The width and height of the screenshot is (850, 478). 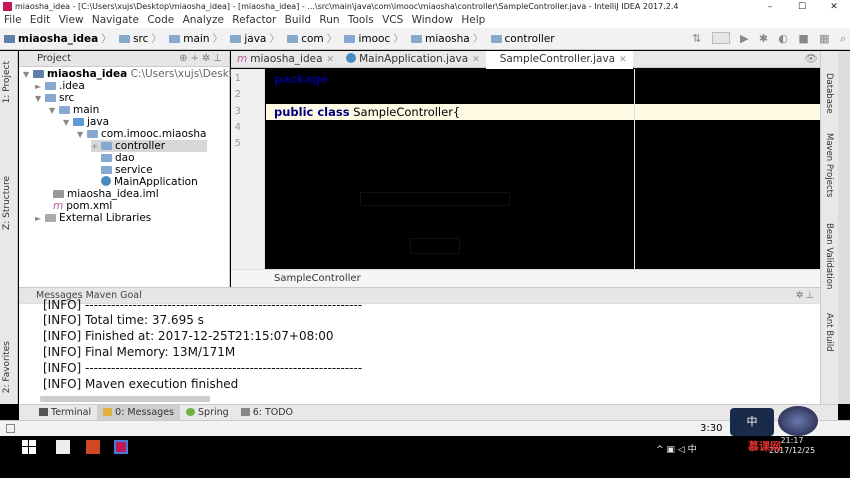 I want to click on windows-taskbar: ^ ▣ ◁ 中 21:17 2017/12/25, so click(x=425, y=457).